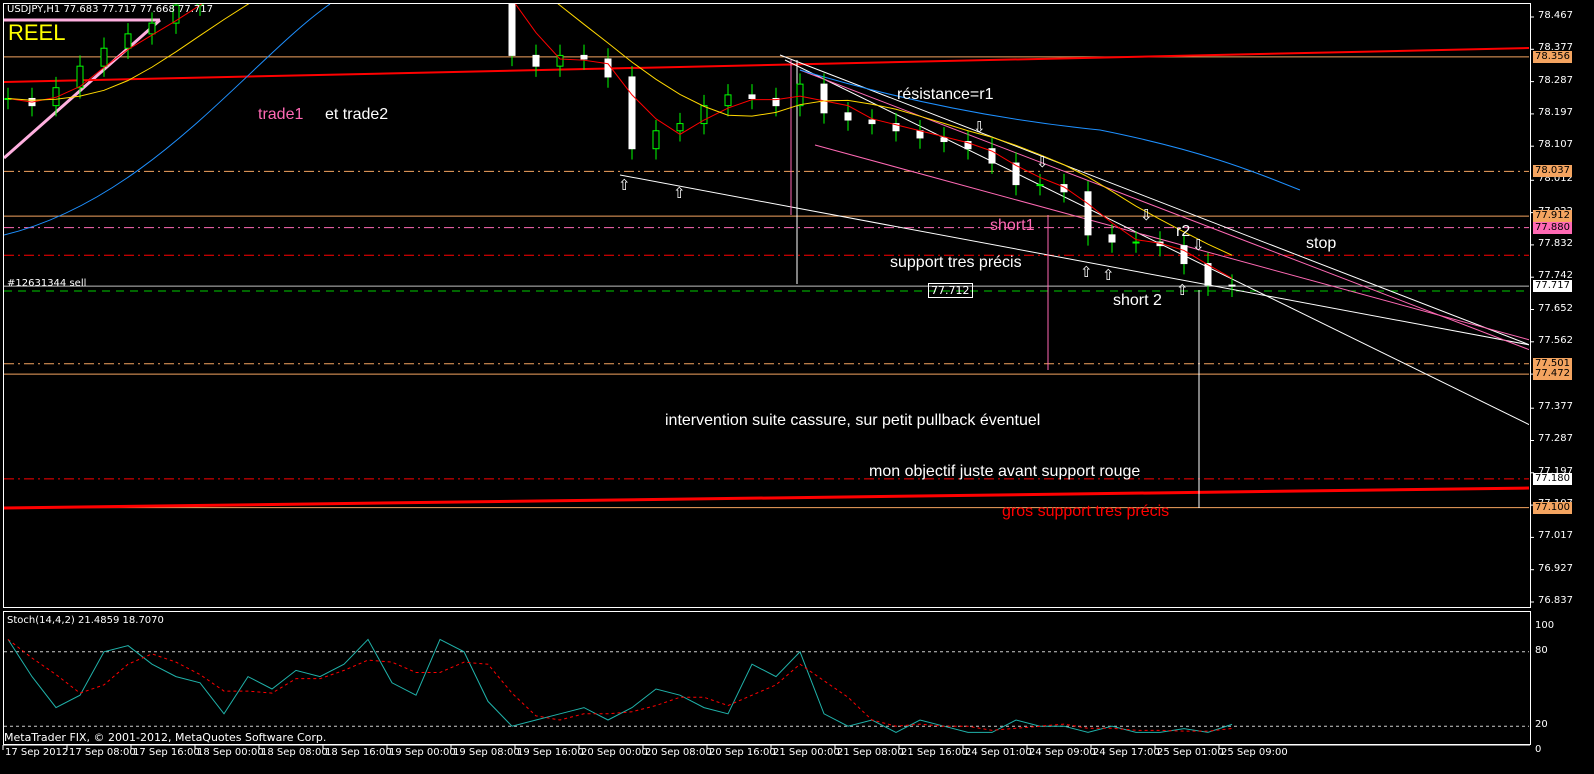  What do you see at coordinates (1172, 242) in the screenshot?
I see `trendline-pink` at bounding box center [1172, 242].